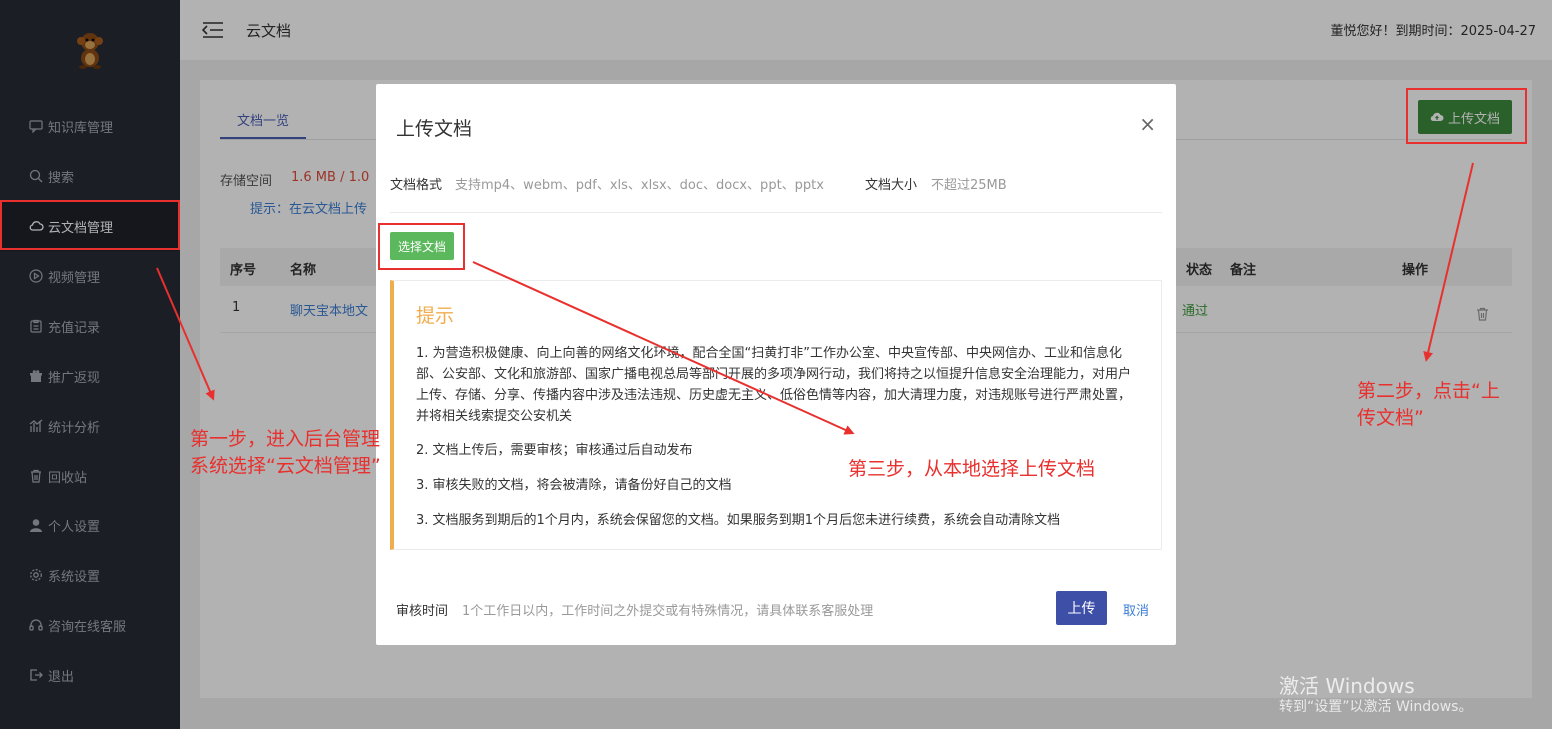  What do you see at coordinates (1376, 707) in the screenshot?
I see `windows-activation-hint: 转到“设置”以激活 Windows。` at bounding box center [1376, 707].